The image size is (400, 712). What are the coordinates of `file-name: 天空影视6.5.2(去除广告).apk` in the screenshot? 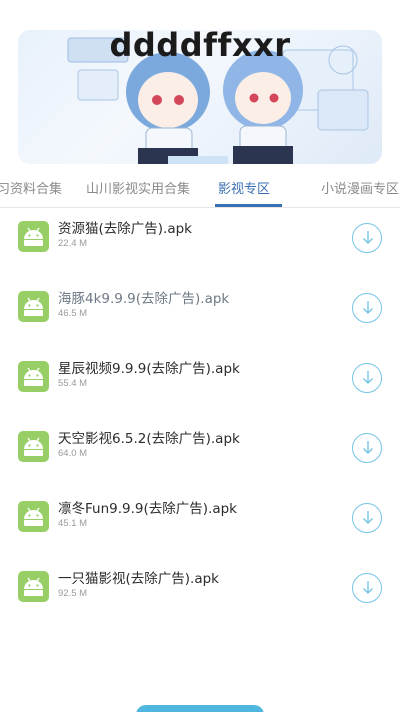 It's located at (149, 439).